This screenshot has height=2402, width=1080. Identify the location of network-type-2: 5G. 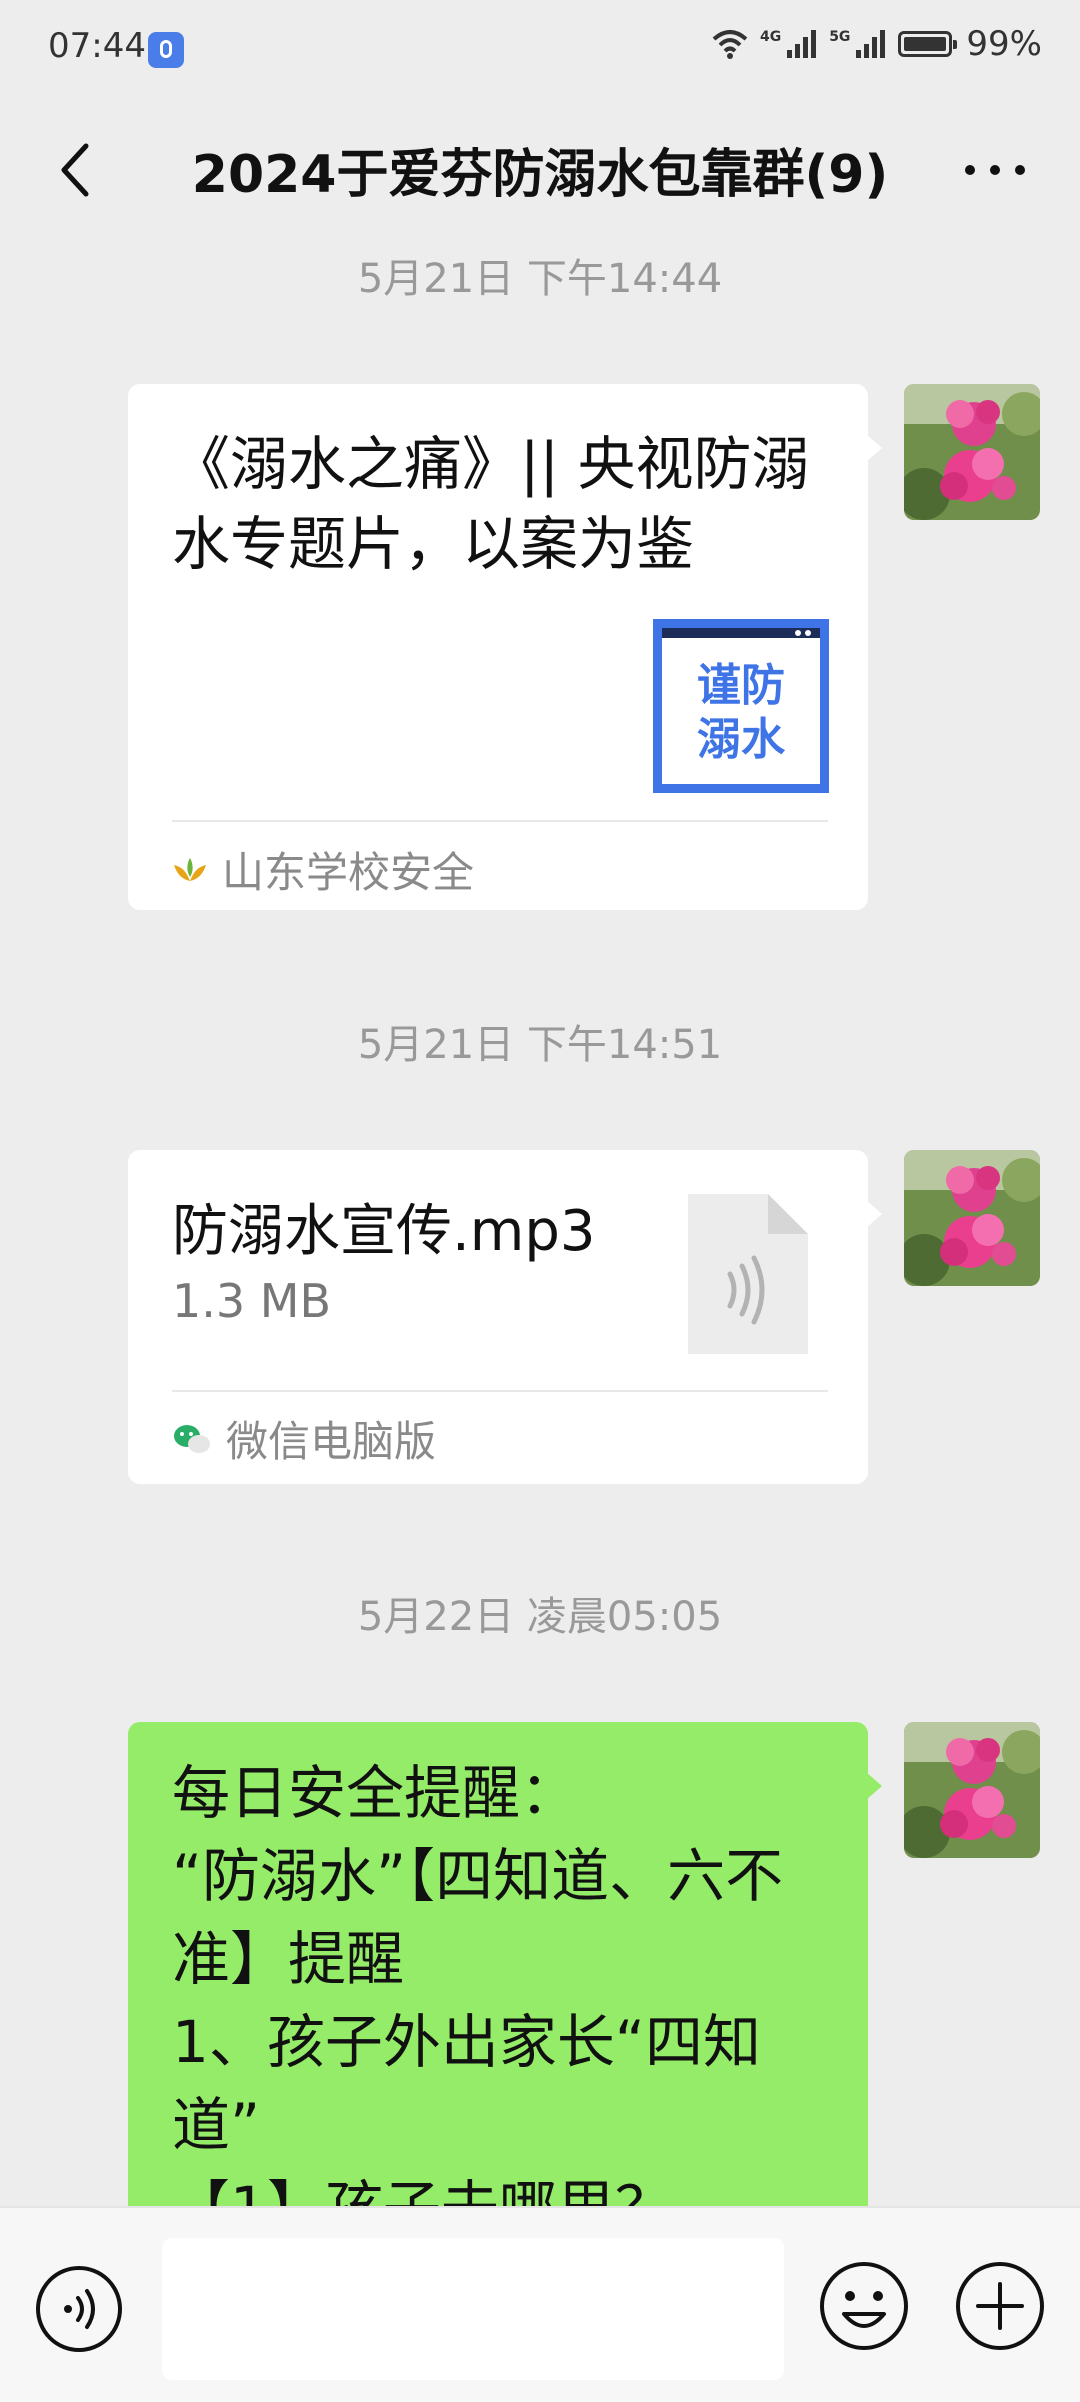
(840, 37).